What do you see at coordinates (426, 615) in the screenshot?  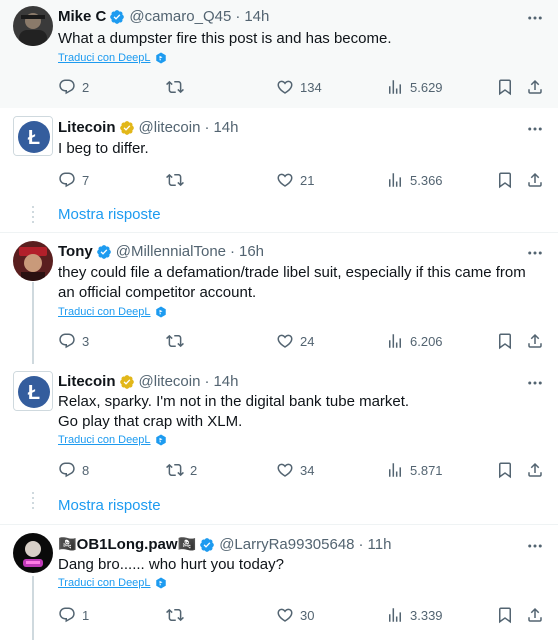 I see `views-count: 3.339` at bounding box center [426, 615].